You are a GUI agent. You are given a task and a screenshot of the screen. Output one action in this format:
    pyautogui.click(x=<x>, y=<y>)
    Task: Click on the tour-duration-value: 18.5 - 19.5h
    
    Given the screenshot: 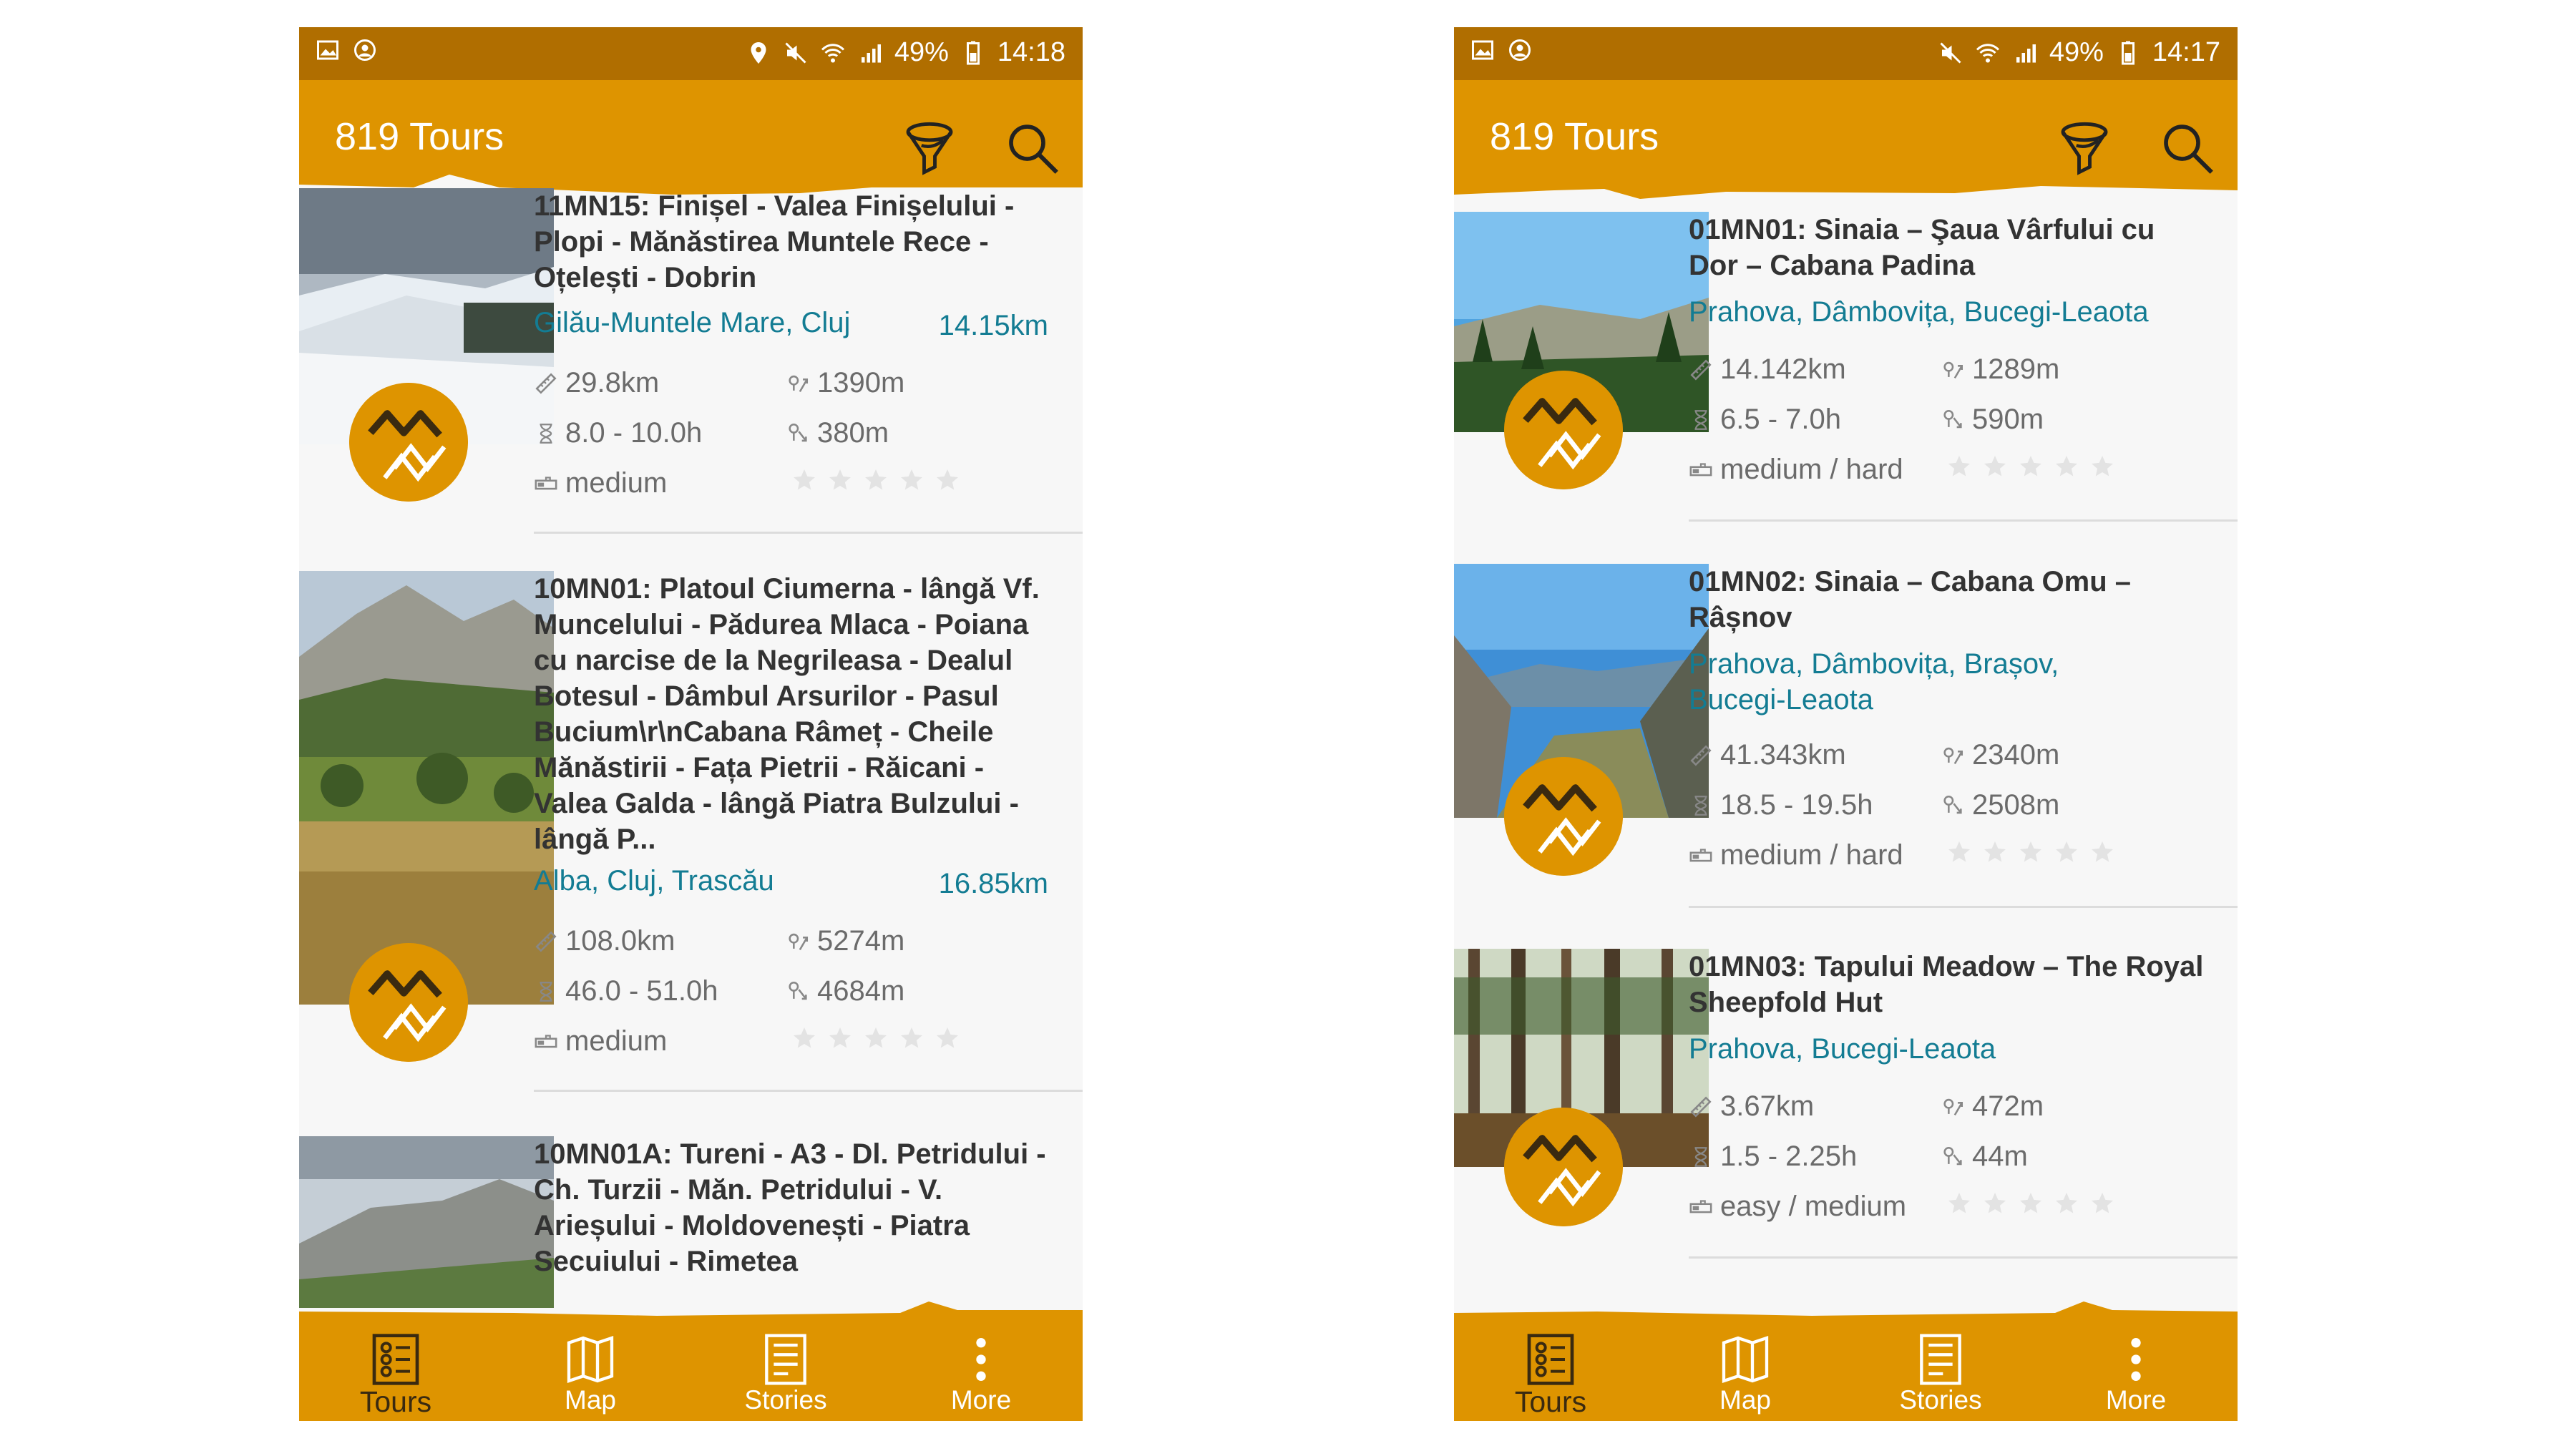 What is the action you would take?
    pyautogui.click(x=1796, y=805)
    